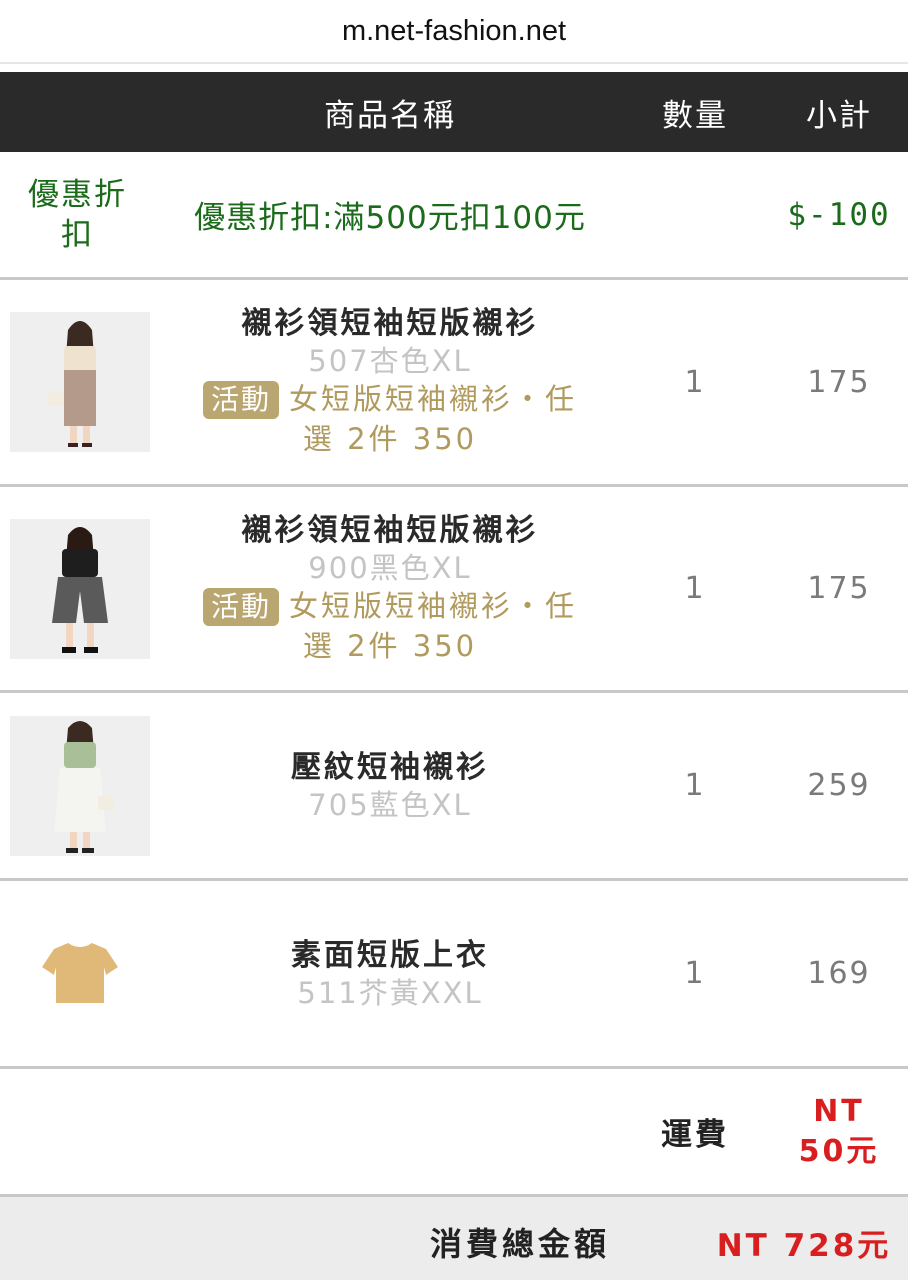  What do you see at coordinates (390, 768) in the screenshot?
I see `product-name: 壓紋短袖襯衫` at bounding box center [390, 768].